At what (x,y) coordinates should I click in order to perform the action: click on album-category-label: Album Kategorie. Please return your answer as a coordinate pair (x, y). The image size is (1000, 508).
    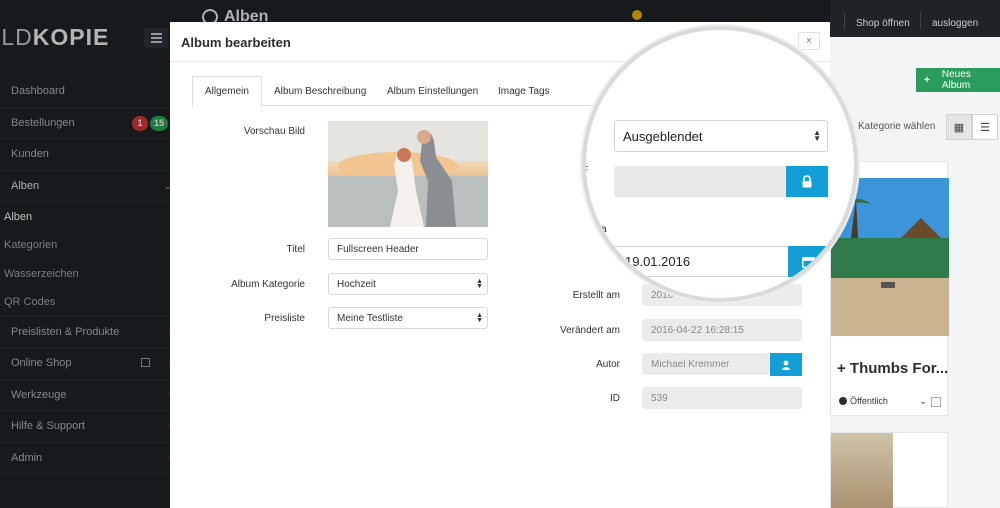
    Looking at the image, I should click on (268, 284).